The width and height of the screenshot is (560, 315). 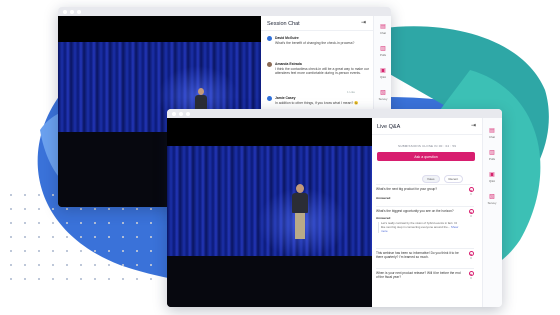 I want to click on message-author: Amanda Estrada, so click(x=288, y=64).